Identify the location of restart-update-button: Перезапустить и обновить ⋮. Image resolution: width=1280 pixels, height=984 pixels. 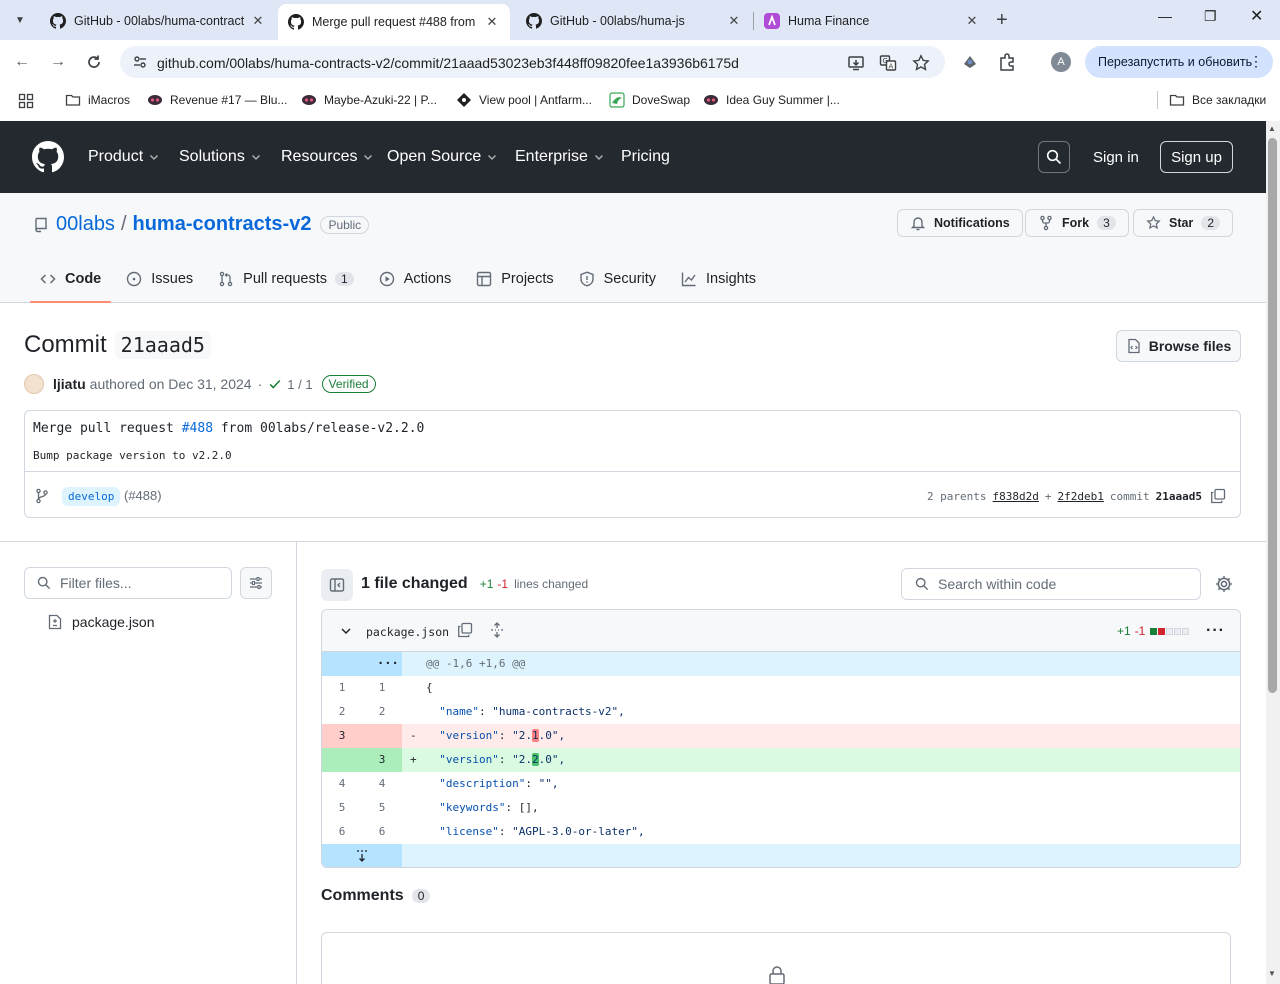
(1179, 62).